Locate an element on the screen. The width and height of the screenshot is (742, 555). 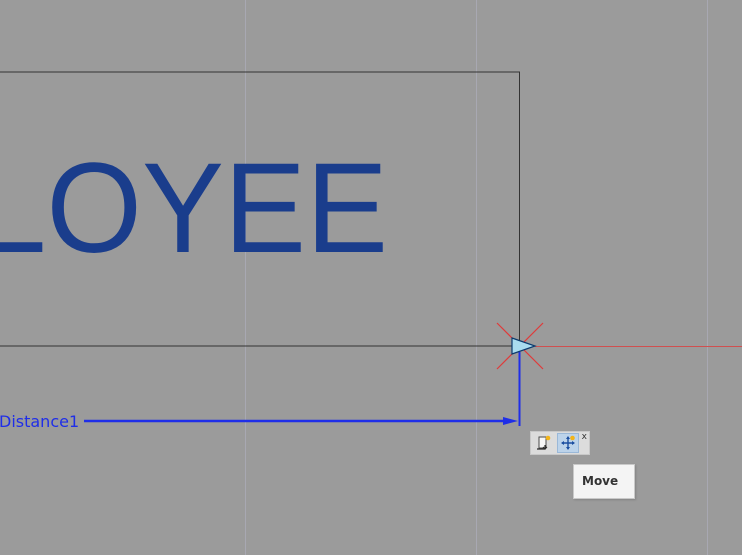
move-button is located at coordinates (568, 443).